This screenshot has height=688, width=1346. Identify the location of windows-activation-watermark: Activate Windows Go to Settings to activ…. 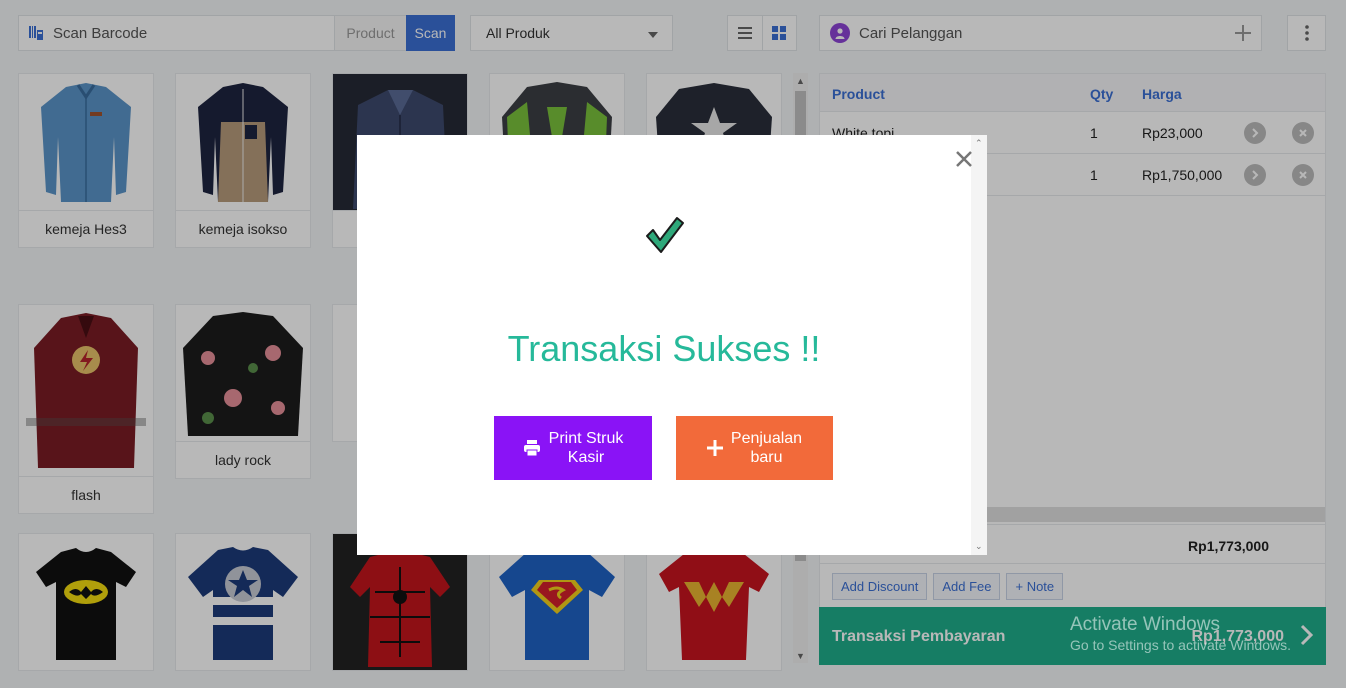
(1180, 633).